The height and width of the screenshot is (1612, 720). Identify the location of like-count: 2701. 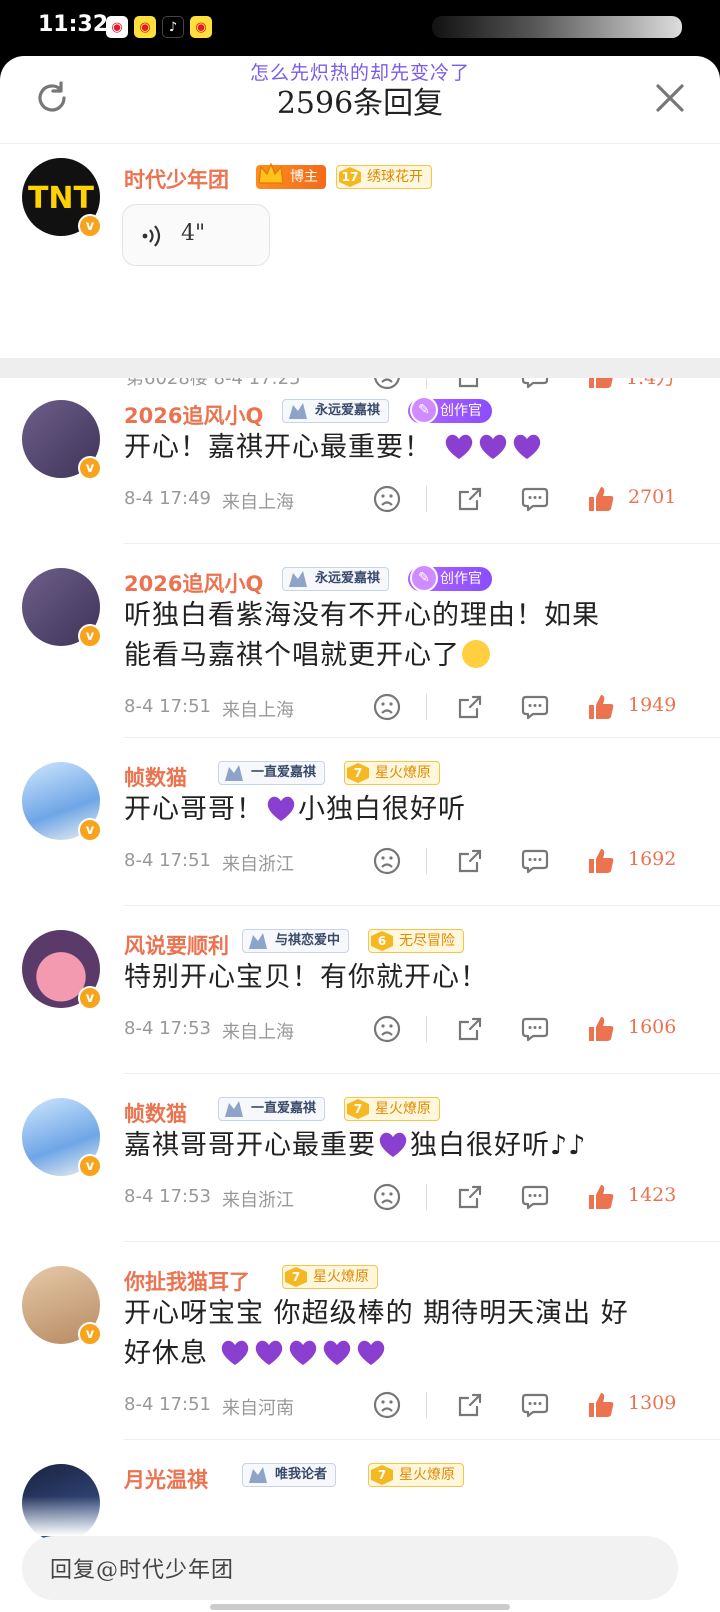
(652, 497).